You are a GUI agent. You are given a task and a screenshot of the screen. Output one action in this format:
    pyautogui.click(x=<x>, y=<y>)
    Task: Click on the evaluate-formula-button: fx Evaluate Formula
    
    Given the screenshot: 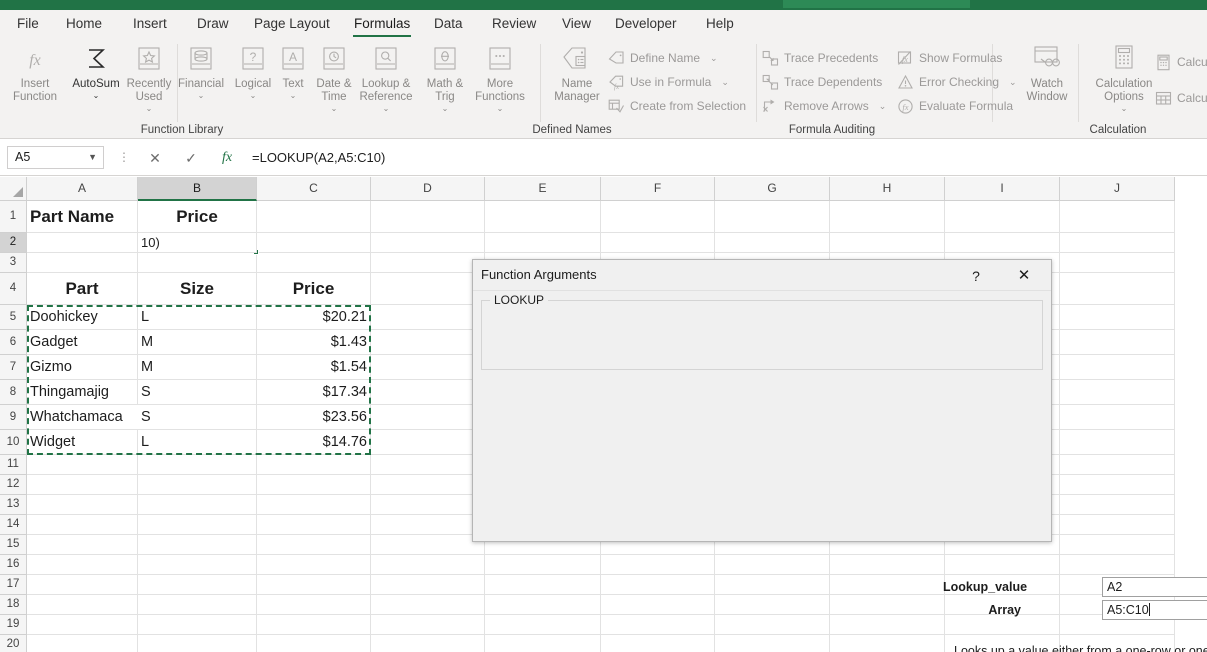 What is the action you would take?
    pyautogui.click(x=955, y=106)
    